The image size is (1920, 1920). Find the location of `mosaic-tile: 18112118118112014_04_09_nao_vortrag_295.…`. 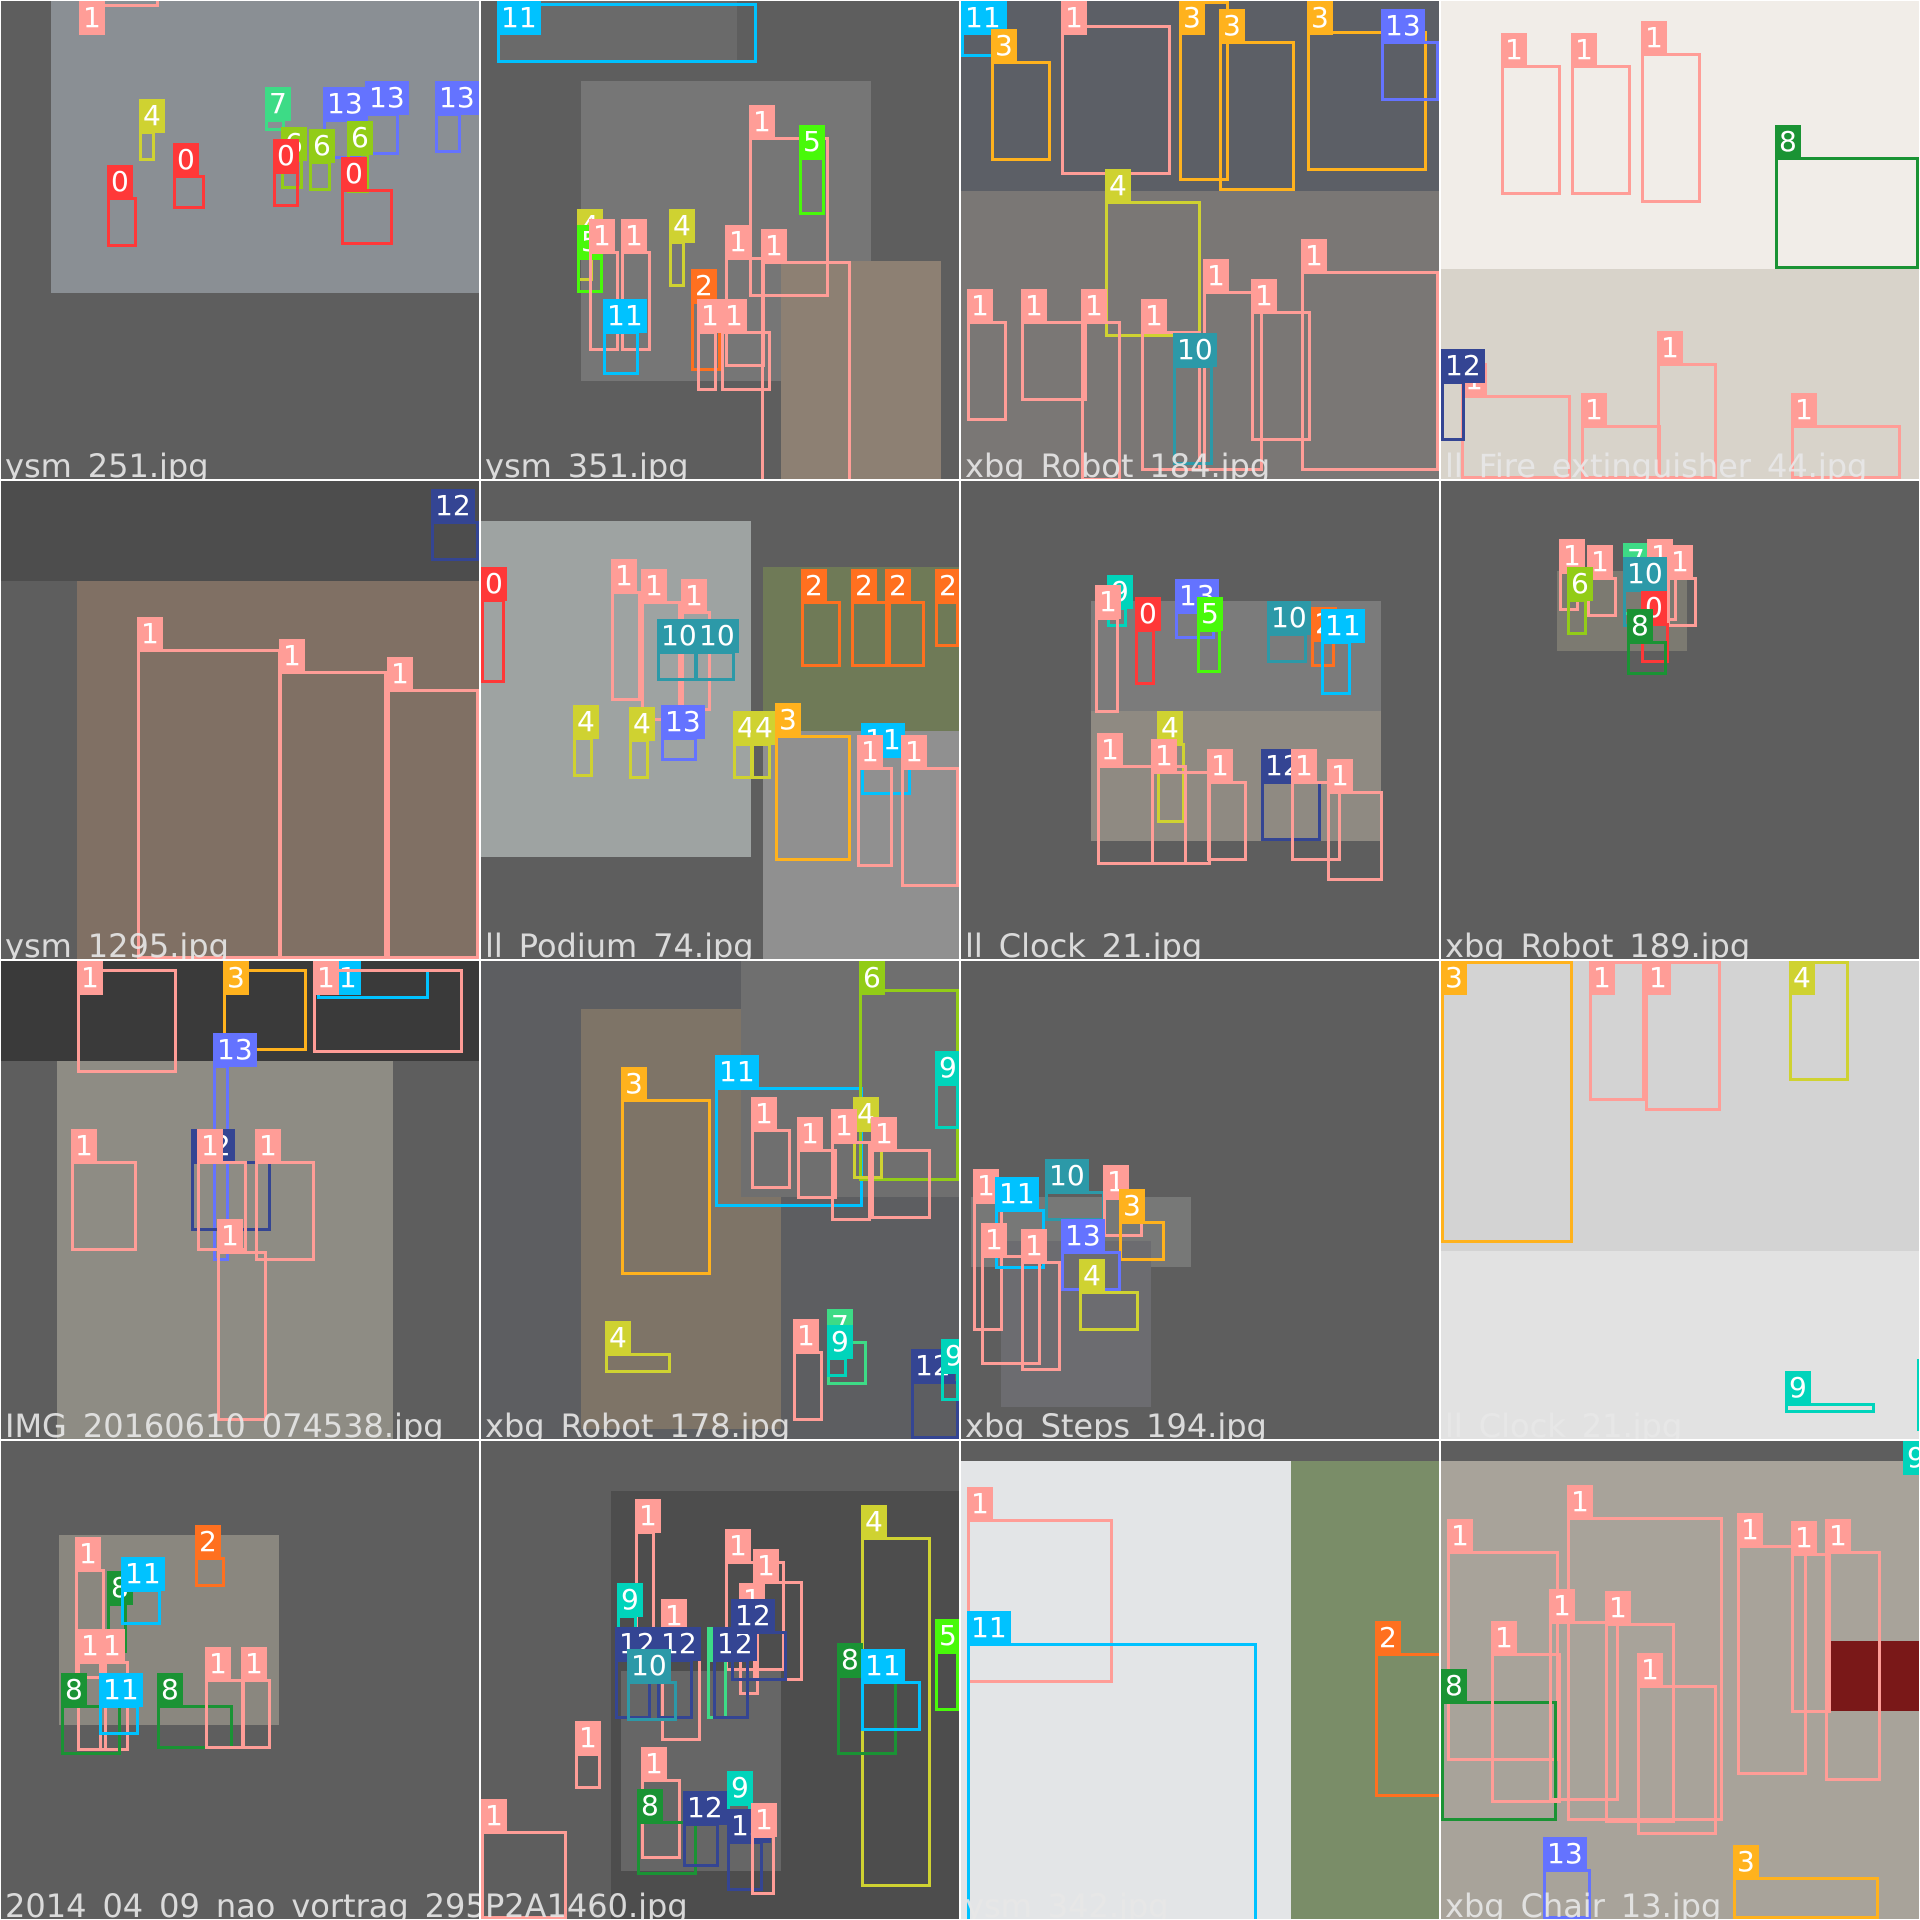

mosaic-tile: 18112118118112014_04_09_nao_vortrag_295.… is located at coordinates (240, 1680).